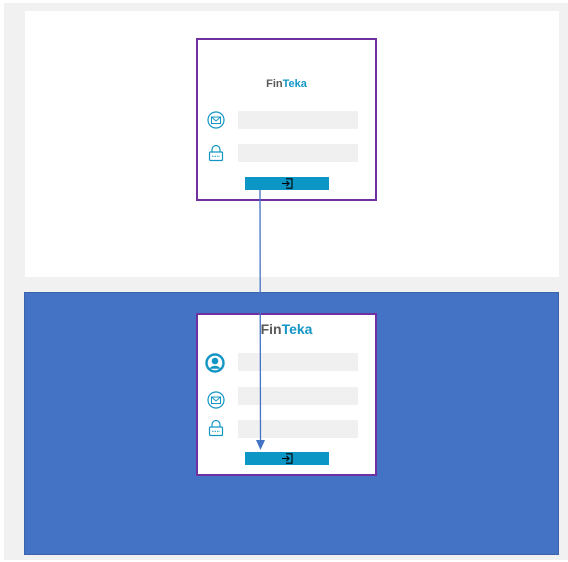 The image size is (568, 562). I want to click on flow-arrow, so click(260, 319).